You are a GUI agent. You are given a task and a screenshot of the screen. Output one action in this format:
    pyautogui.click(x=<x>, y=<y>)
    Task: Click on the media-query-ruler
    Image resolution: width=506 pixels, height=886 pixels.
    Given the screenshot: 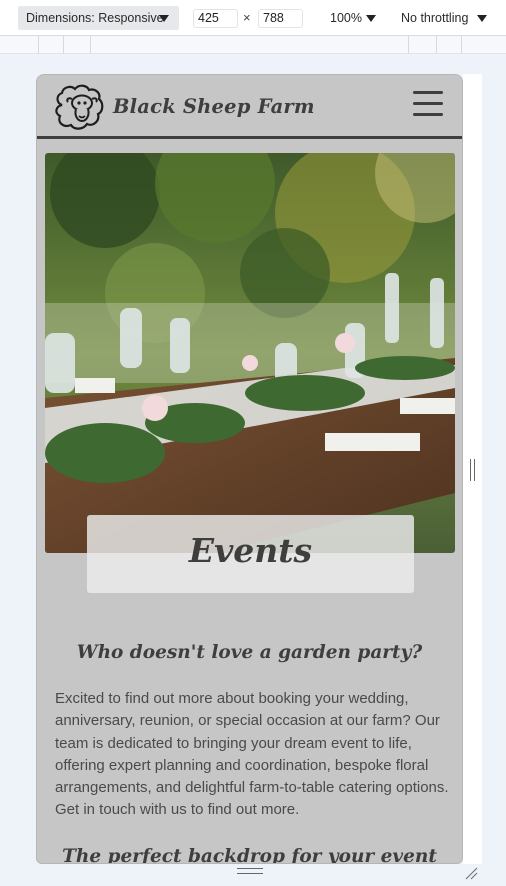 What is the action you would take?
    pyautogui.click(x=253, y=45)
    